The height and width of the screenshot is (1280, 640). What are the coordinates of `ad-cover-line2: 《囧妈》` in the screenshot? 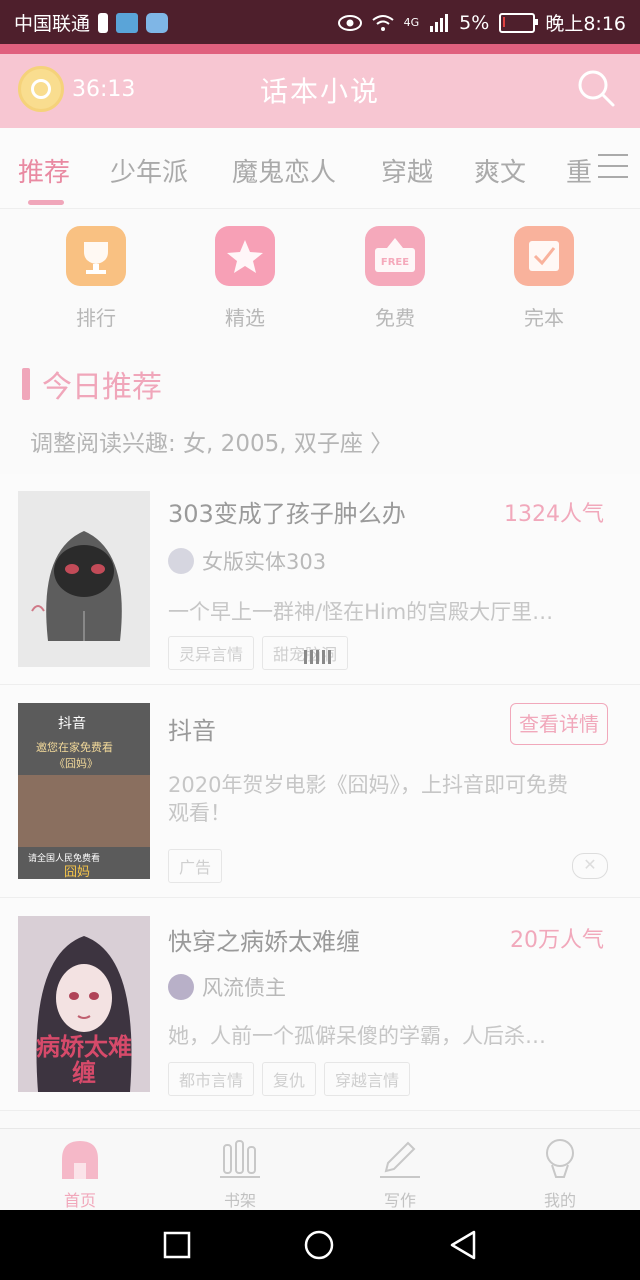 It's located at (76, 763).